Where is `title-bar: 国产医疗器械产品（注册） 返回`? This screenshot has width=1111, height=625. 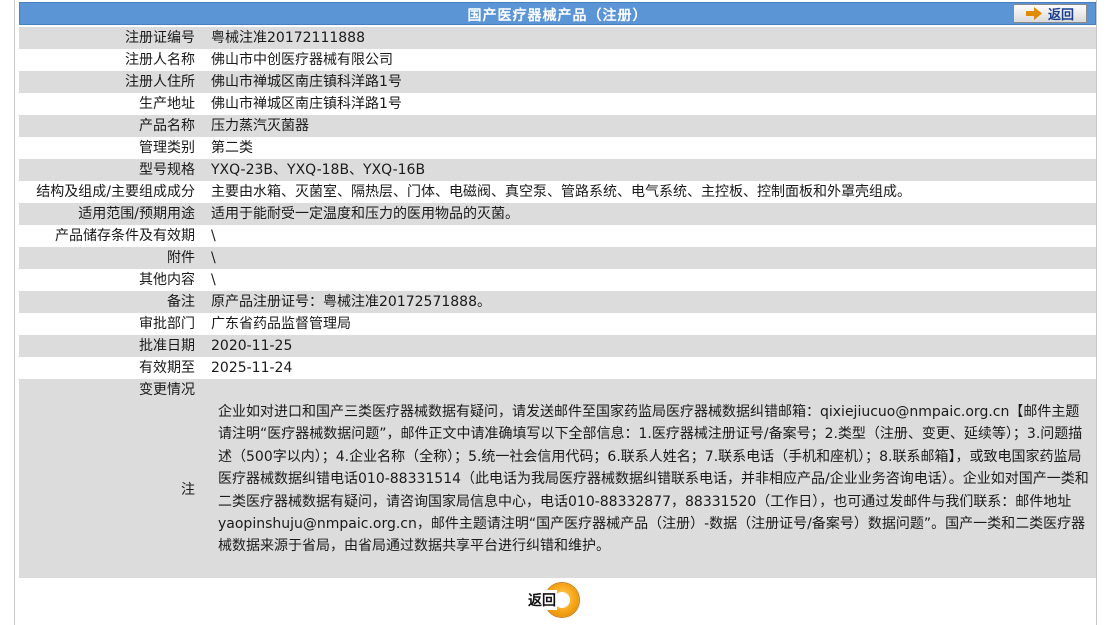 title-bar: 国产医疗器械产品（注册） 返回 is located at coordinates (557, 13).